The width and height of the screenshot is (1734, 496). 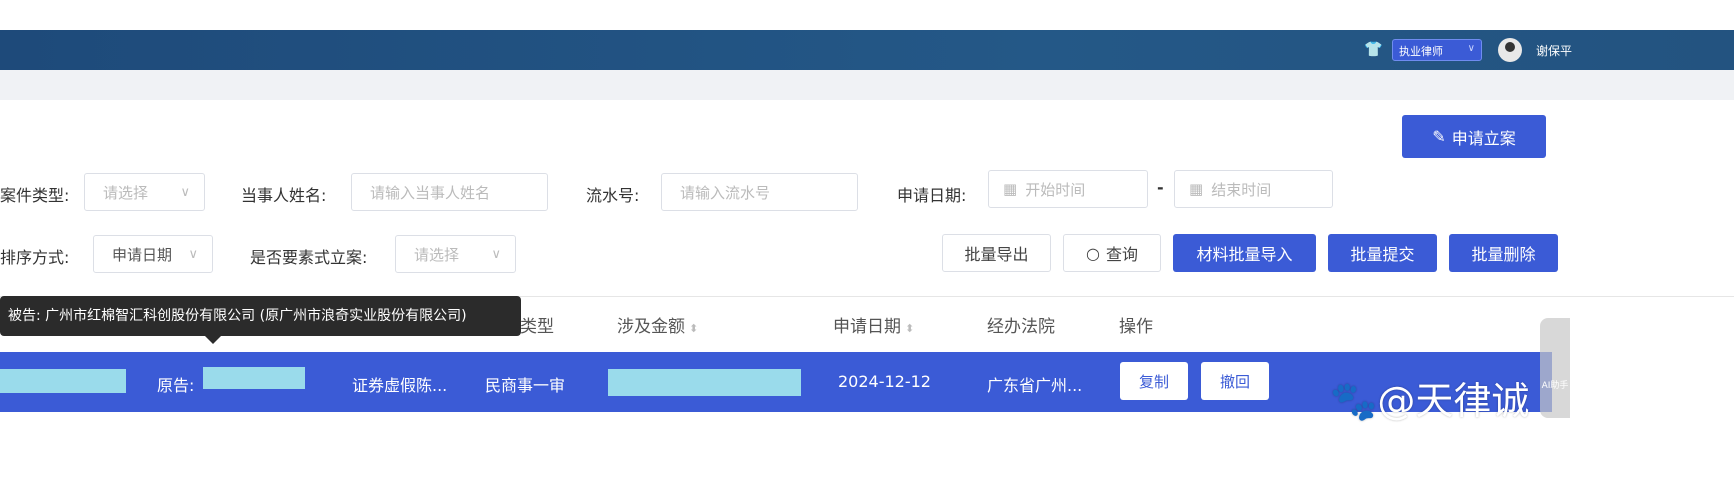 What do you see at coordinates (867, 327) in the screenshot?
I see `header-date-label: 申请日期` at bounding box center [867, 327].